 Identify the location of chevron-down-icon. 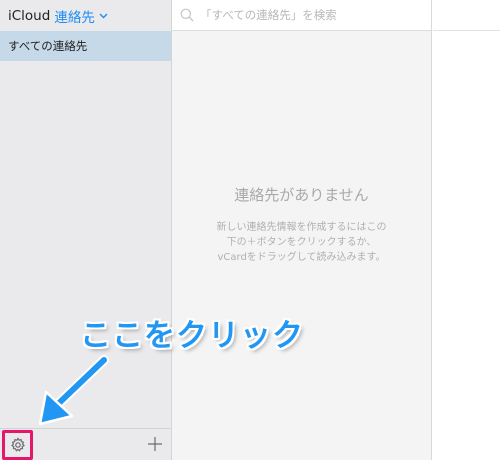
(103, 17).